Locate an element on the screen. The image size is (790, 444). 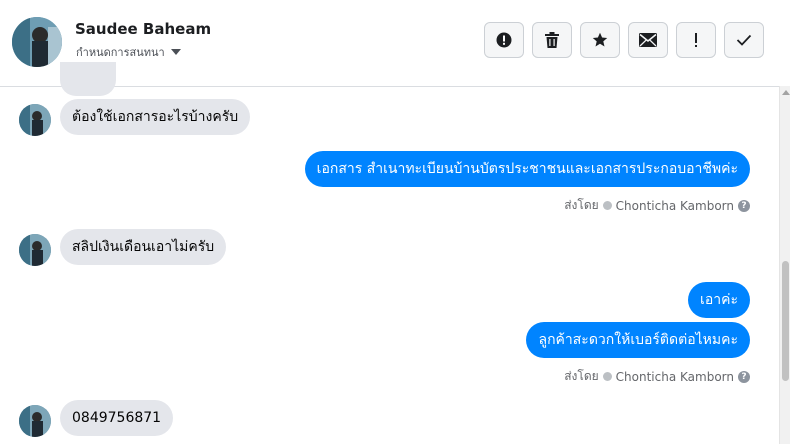
delete-button is located at coordinates (552, 40).